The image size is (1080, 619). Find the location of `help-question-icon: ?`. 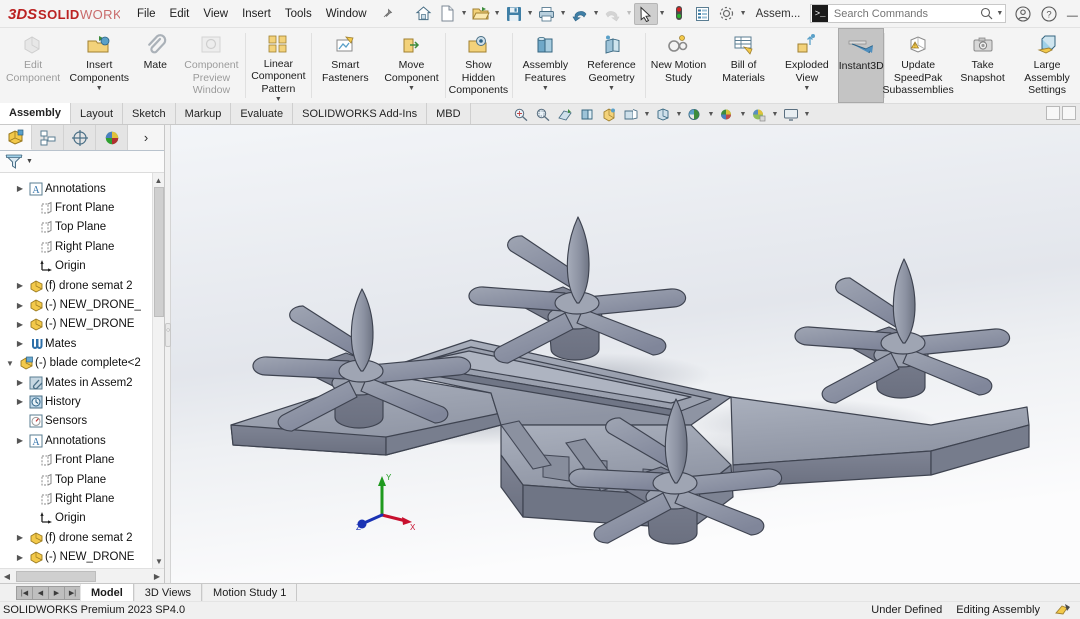

help-question-icon: ? is located at coordinates (1049, 14).